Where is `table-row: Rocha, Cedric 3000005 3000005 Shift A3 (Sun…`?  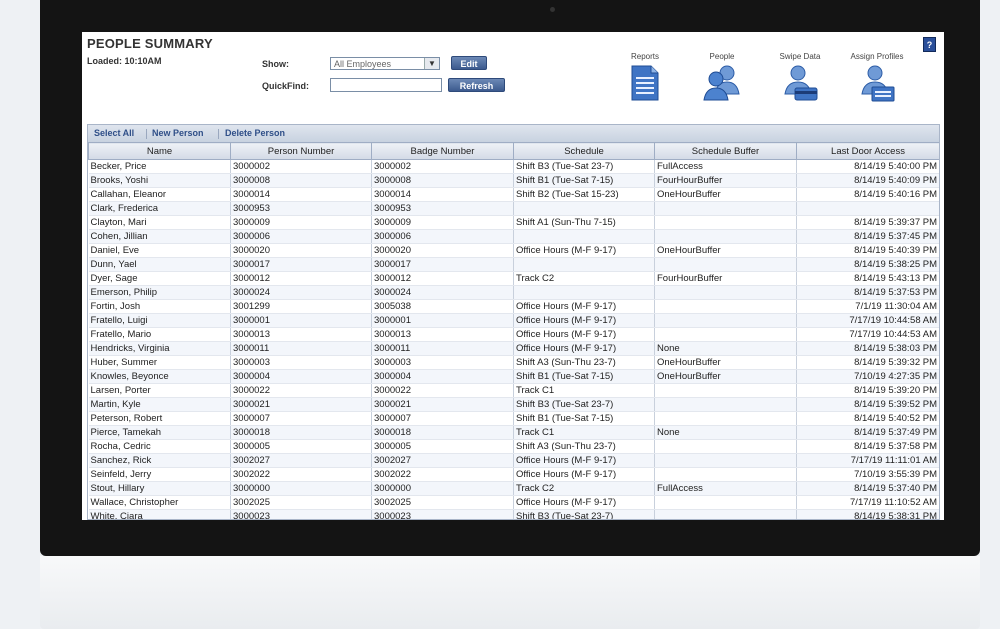
table-row: Rocha, Cedric 3000005 3000005 Shift A3 (Sun… is located at coordinates (513, 446).